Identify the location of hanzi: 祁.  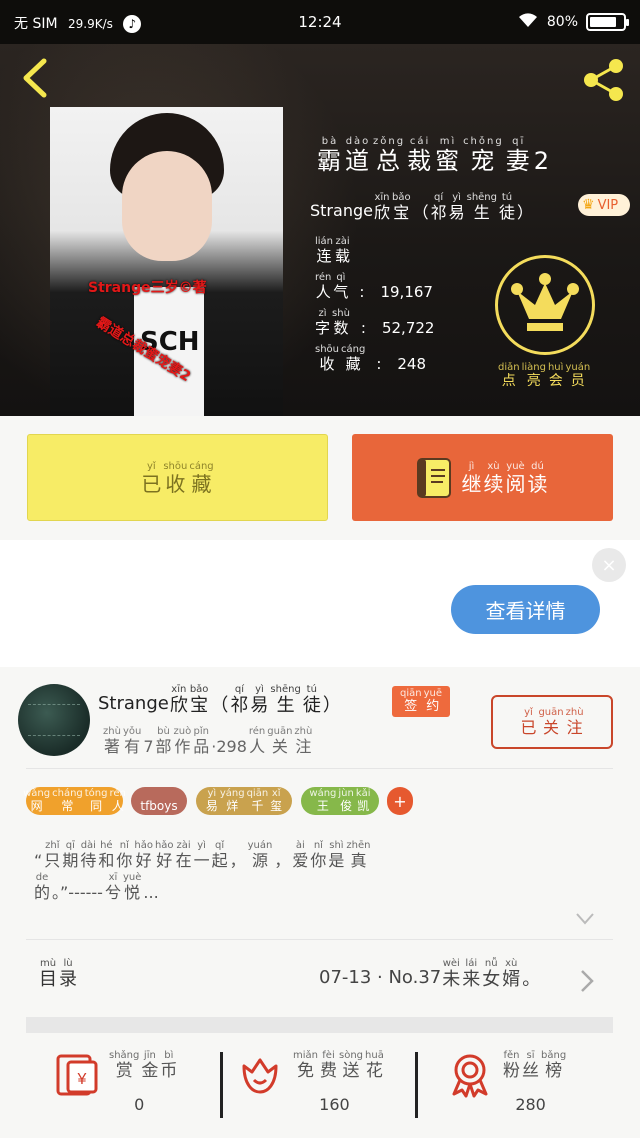
(239, 705).